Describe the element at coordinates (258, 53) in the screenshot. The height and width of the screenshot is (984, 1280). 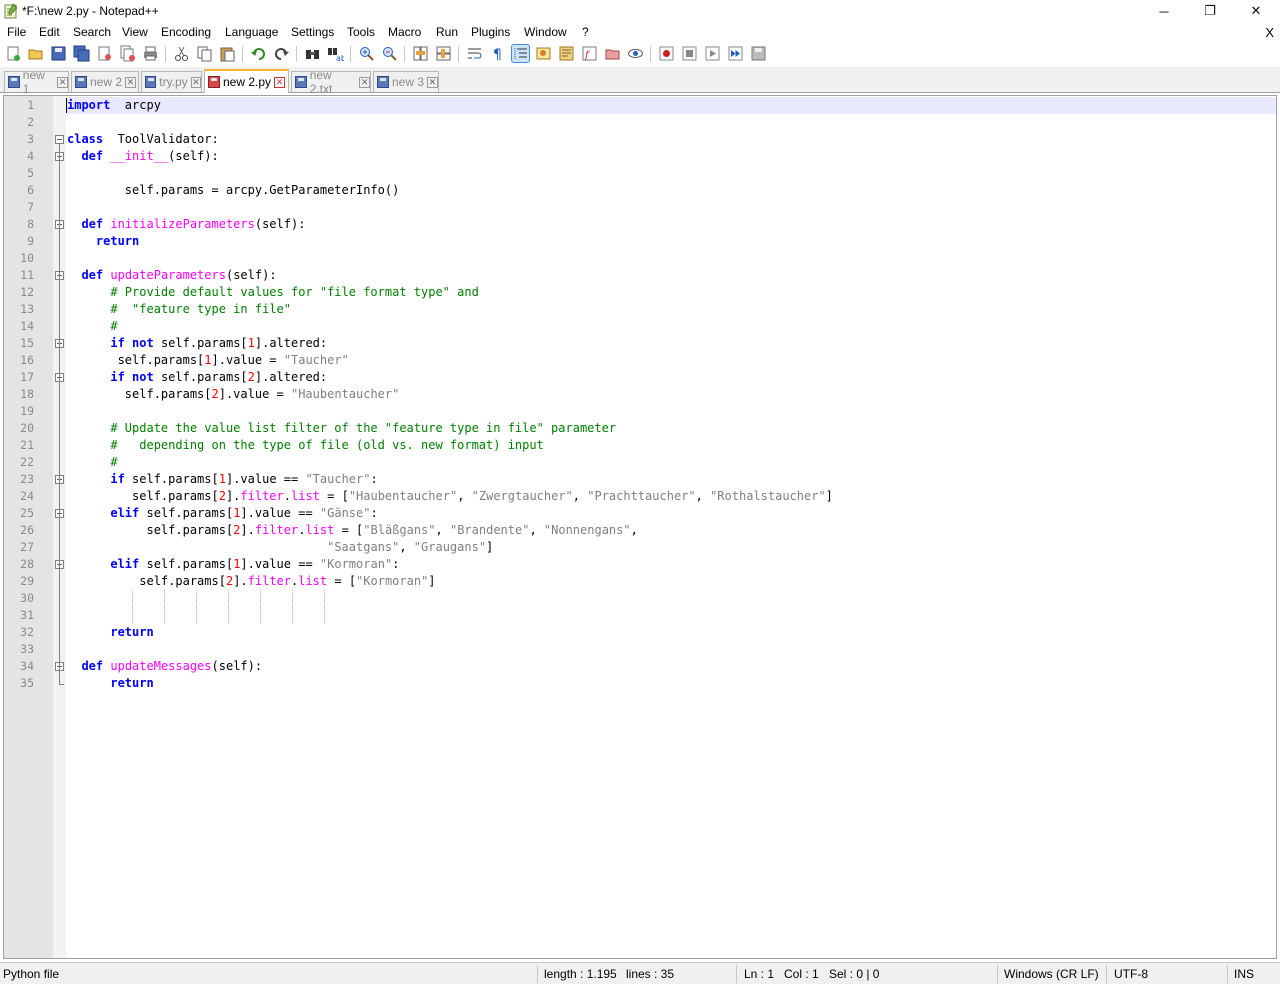
I see `undo-button` at that location.